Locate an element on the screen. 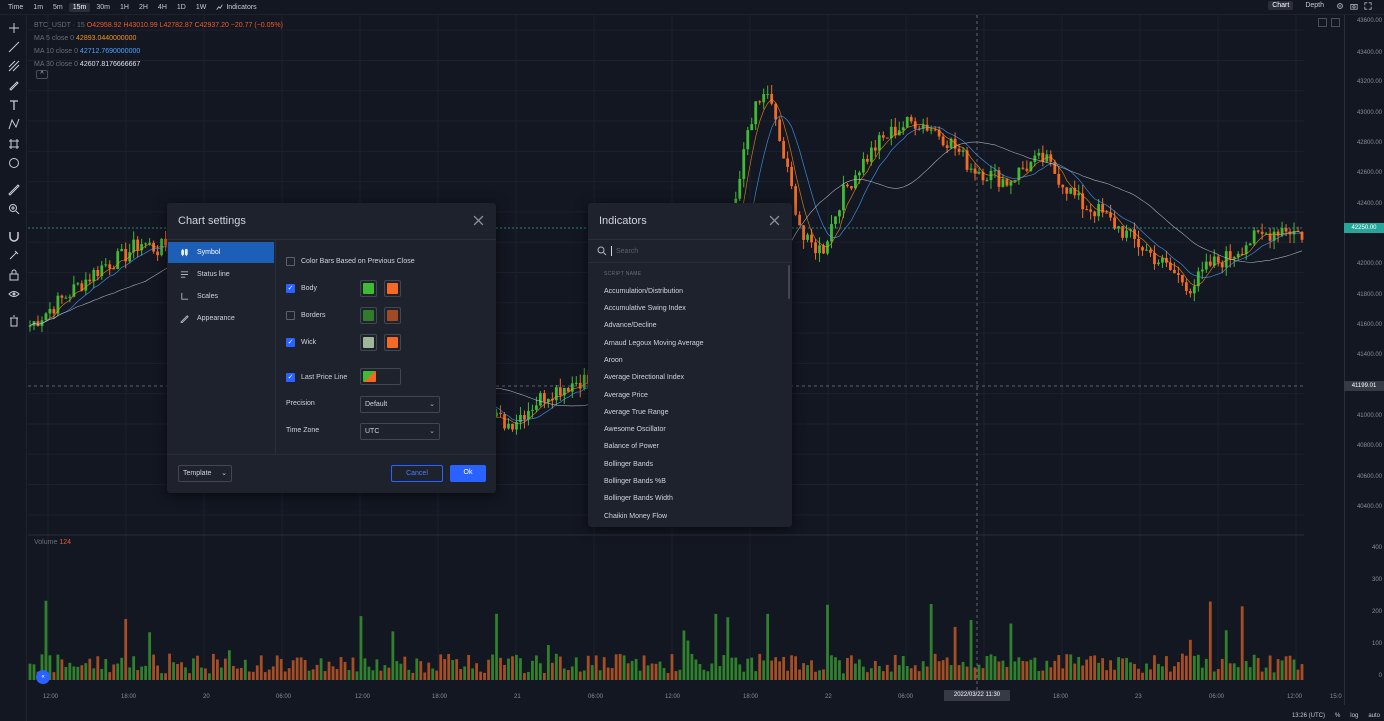  cancel-button: Cancel is located at coordinates (417, 473).